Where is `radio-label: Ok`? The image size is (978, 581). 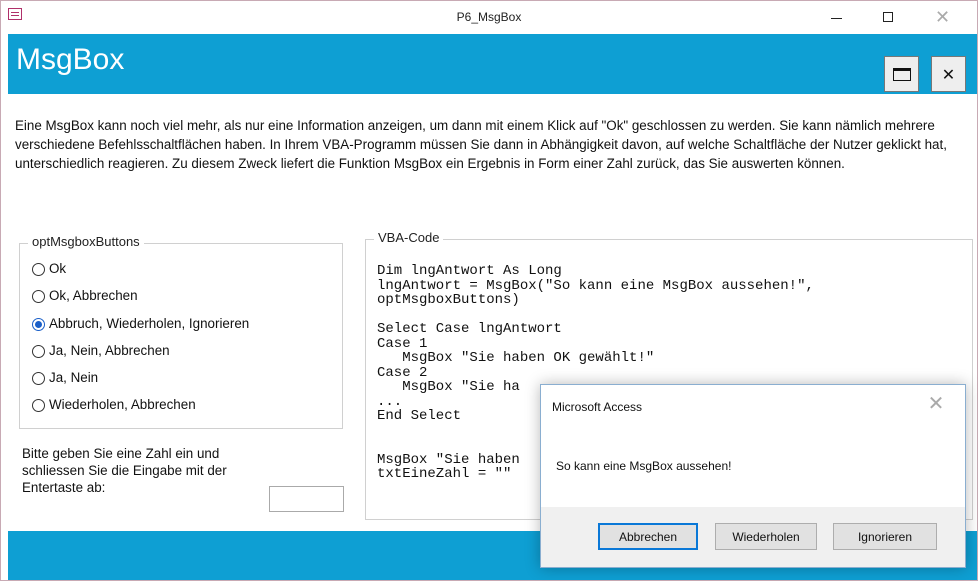 radio-label: Ok is located at coordinates (58, 268).